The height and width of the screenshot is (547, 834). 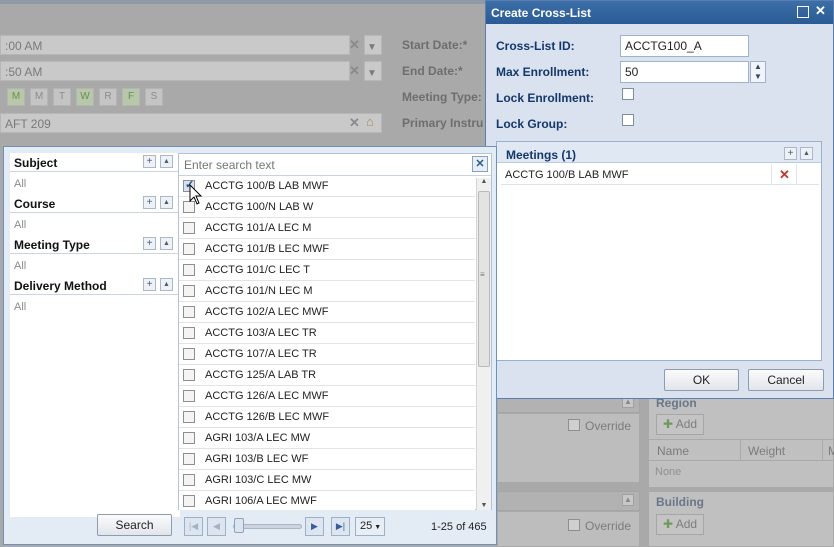 I want to click on result-row: AGRI 103/B LEC WF, so click(x=327, y=459).